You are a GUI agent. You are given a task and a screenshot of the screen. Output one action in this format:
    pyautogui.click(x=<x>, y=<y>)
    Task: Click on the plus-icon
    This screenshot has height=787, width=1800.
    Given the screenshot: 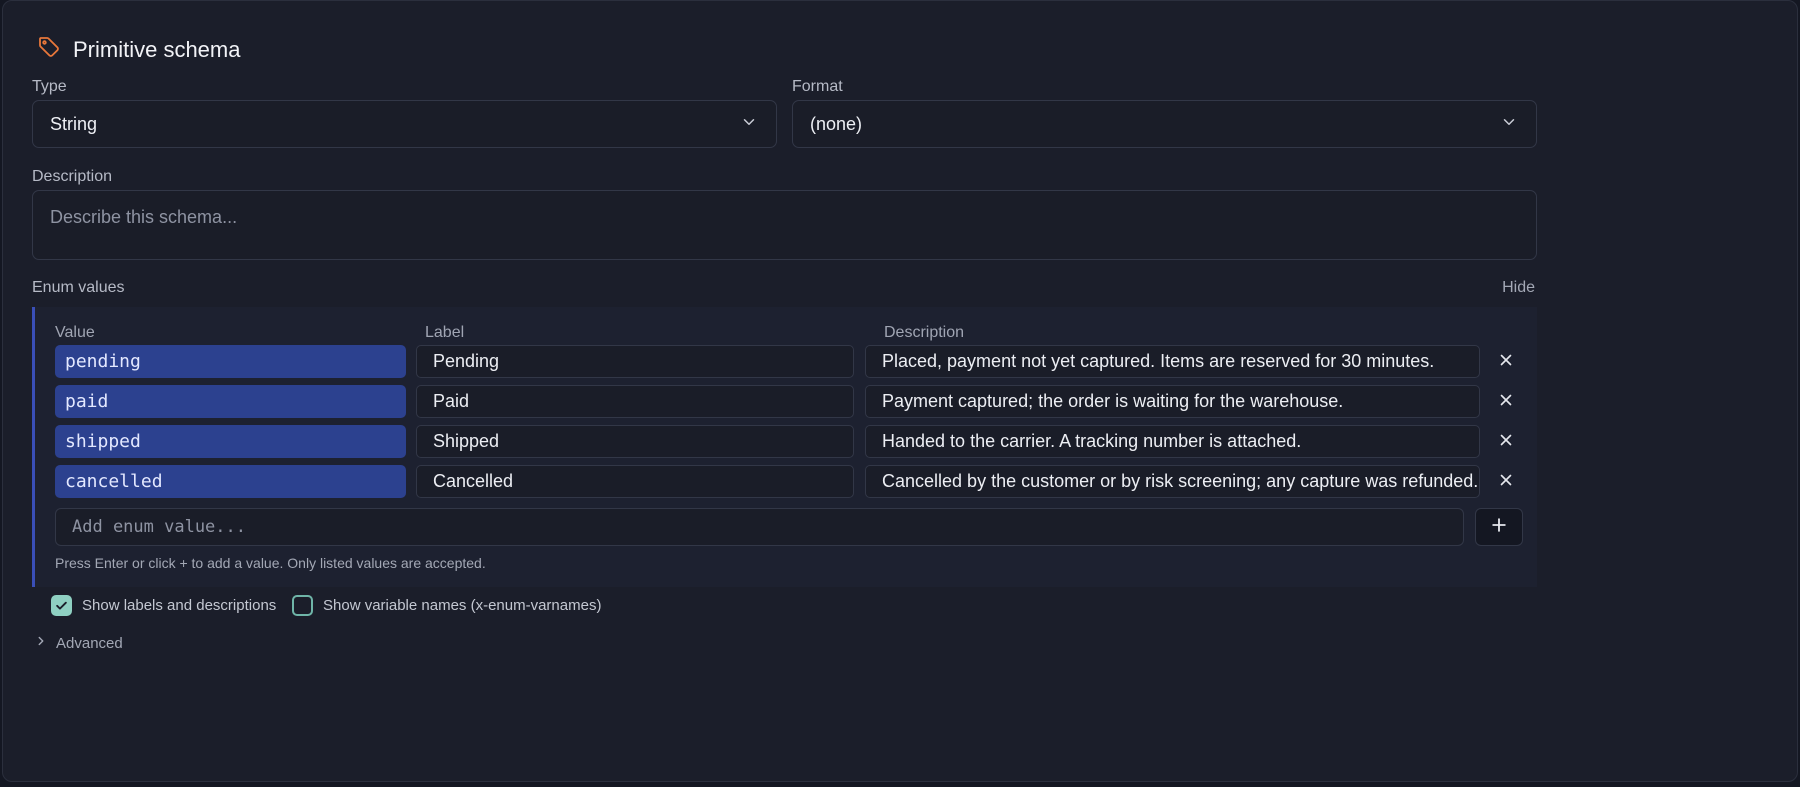 What is the action you would take?
    pyautogui.click(x=1499, y=527)
    